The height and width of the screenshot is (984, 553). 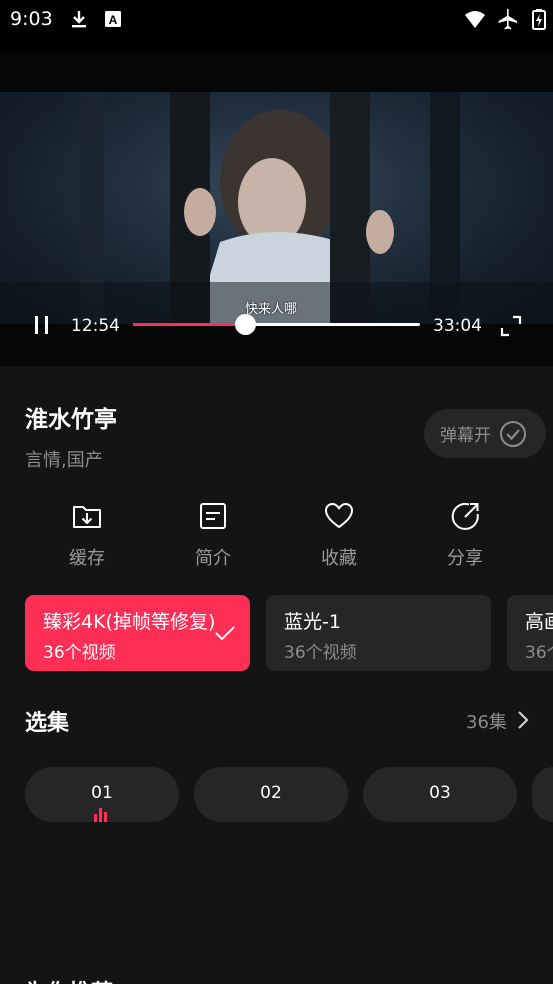 What do you see at coordinates (42, 325) in the screenshot?
I see `pause-button` at bounding box center [42, 325].